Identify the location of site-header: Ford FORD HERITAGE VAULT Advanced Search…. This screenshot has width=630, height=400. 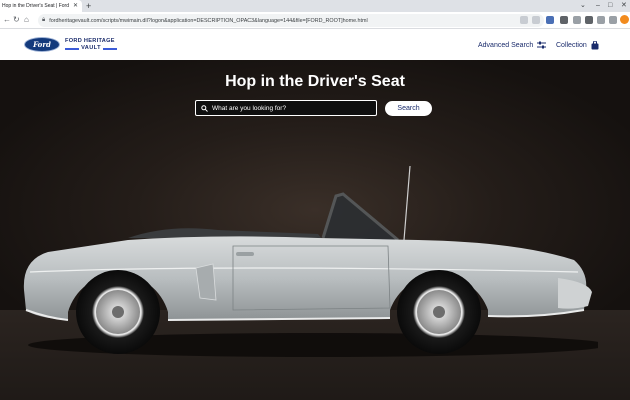
(315, 44).